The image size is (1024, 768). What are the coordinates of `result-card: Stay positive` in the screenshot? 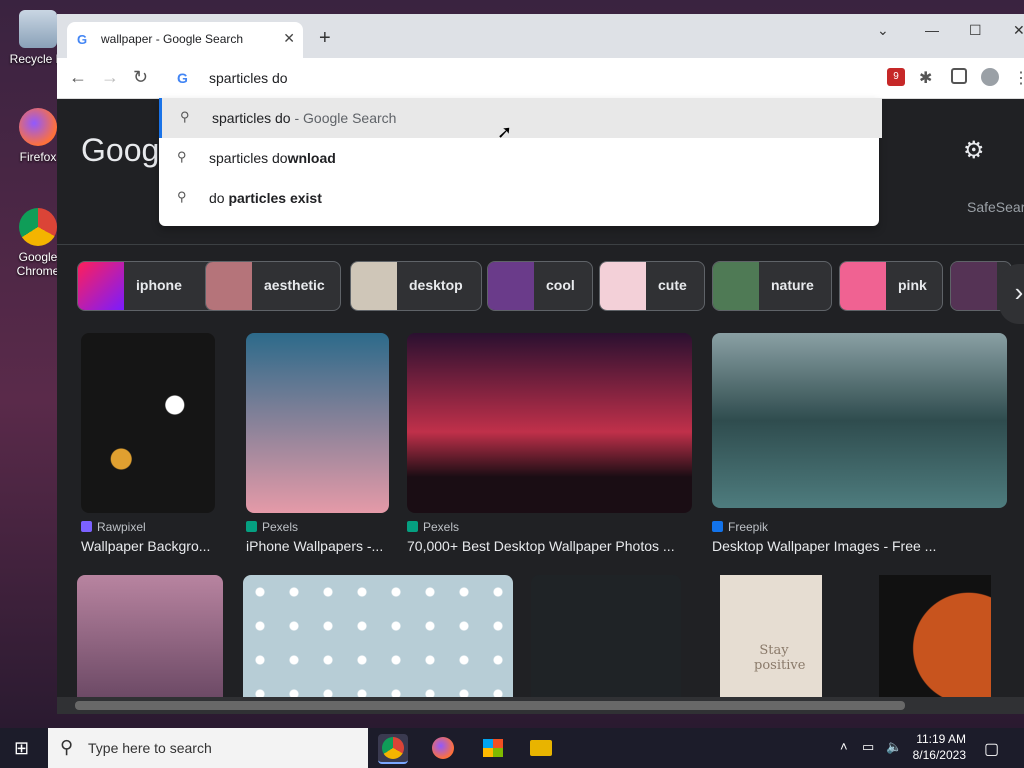 It's located at (771, 636).